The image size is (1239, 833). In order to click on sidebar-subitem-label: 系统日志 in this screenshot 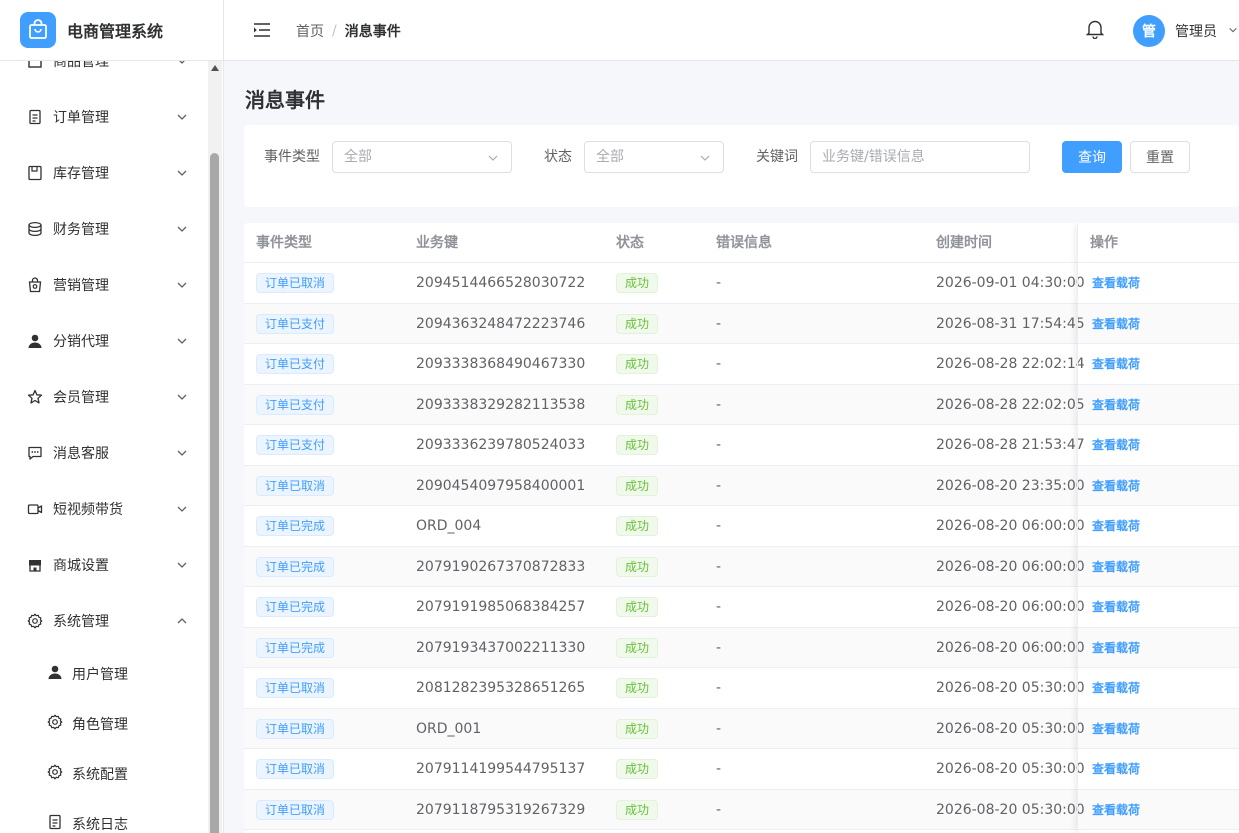, I will do `click(100, 825)`.